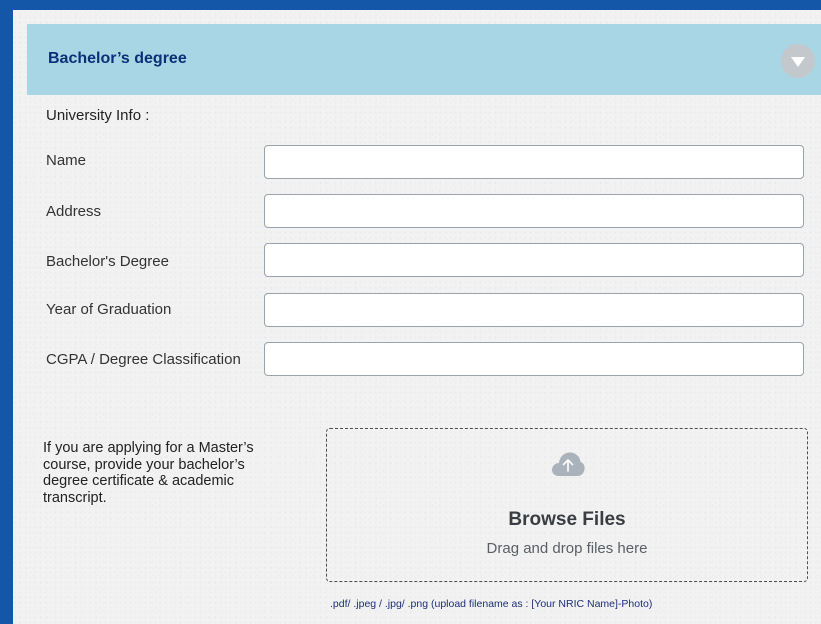 Image resolution: width=821 pixels, height=624 pixels. Describe the element at coordinates (534, 162) in the screenshot. I see `name-field` at that location.